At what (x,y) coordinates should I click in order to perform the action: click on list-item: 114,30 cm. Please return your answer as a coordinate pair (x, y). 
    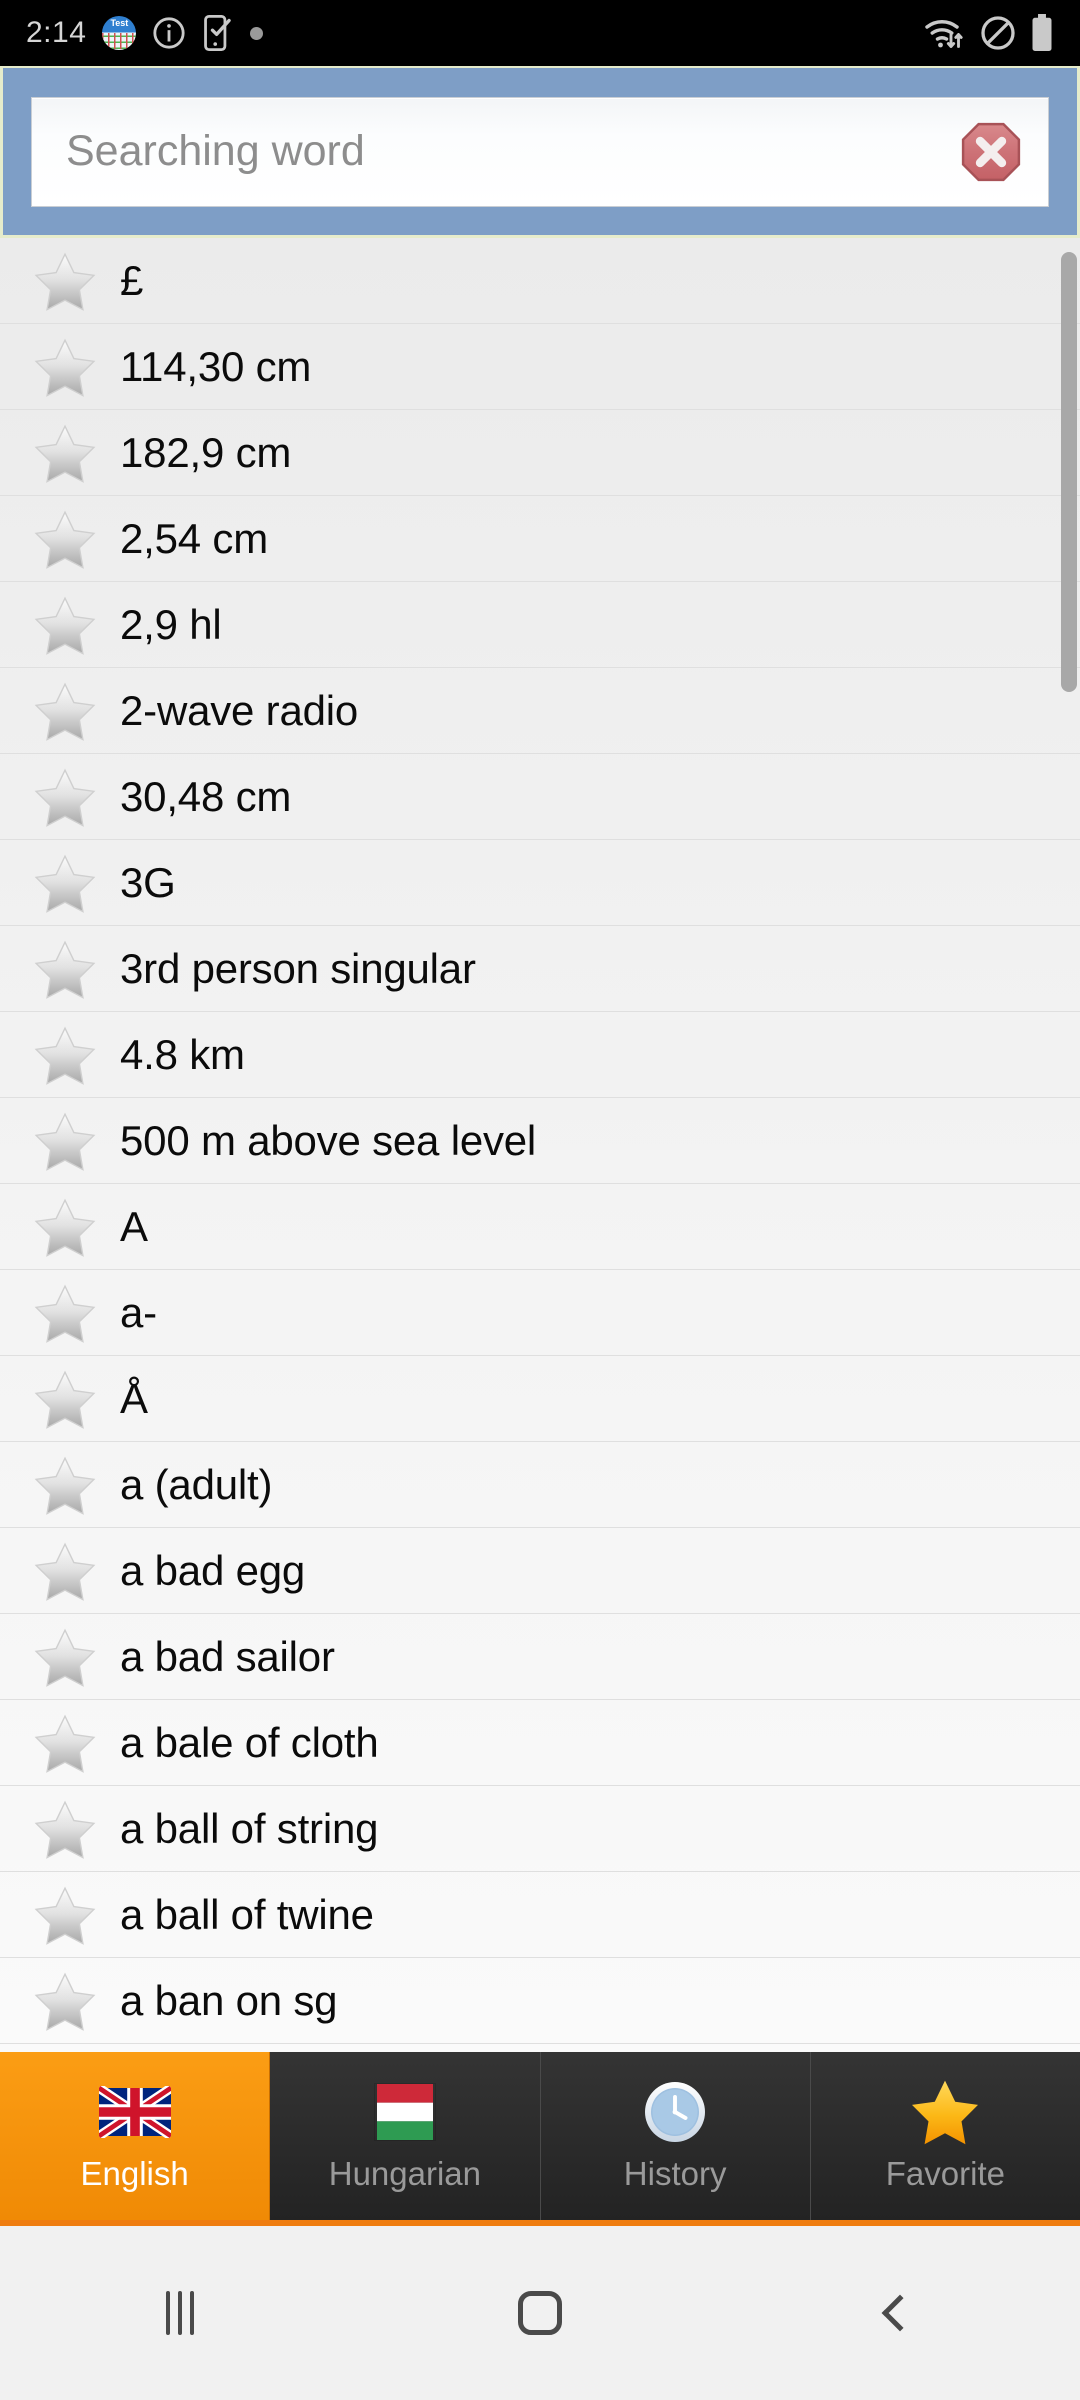
    Looking at the image, I should click on (540, 367).